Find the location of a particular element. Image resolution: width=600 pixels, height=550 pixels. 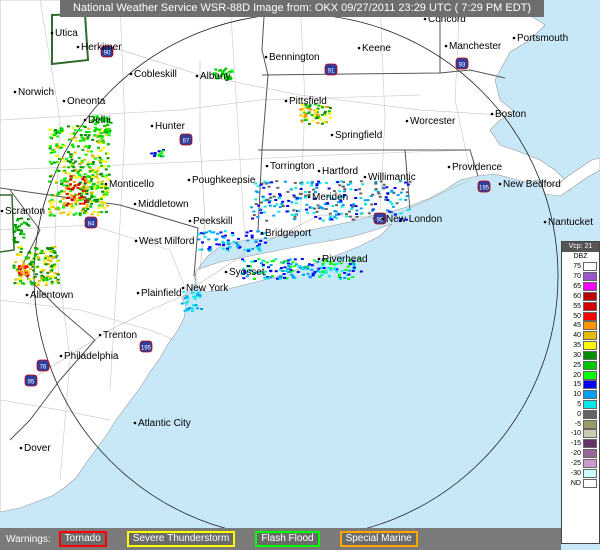

warning-tornado: Tornado is located at coordinates (82, 539).